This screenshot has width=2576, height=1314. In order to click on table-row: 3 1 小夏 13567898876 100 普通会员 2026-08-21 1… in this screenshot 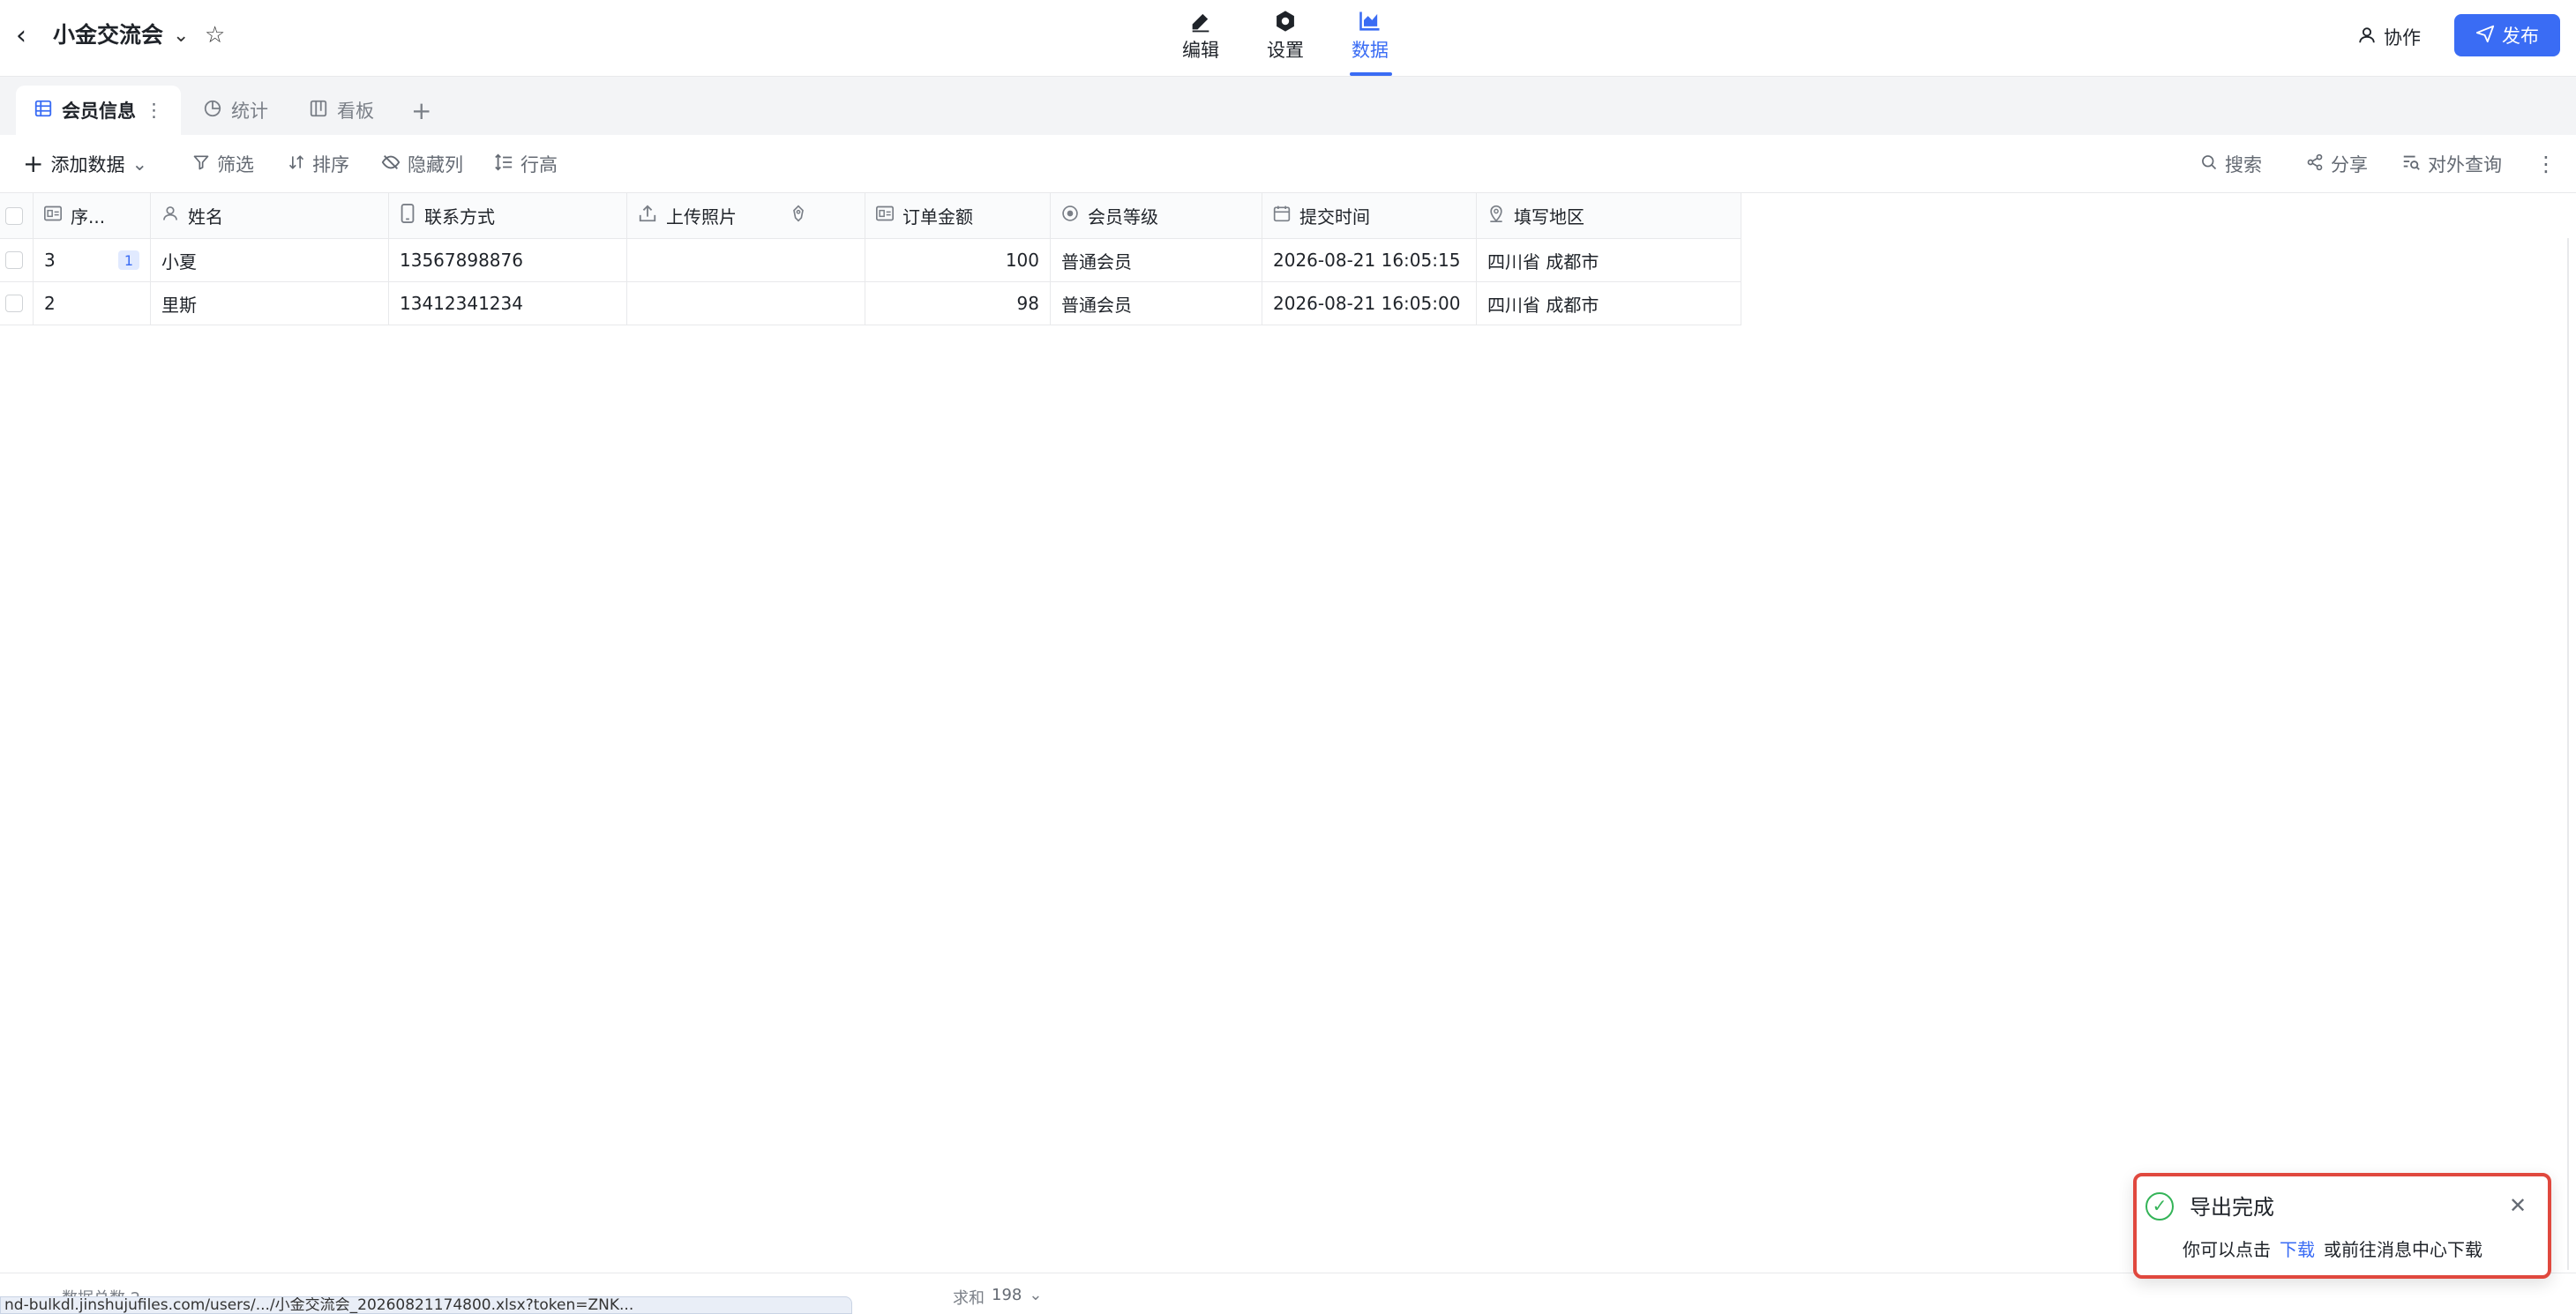, I will do `click(871, 260)`.